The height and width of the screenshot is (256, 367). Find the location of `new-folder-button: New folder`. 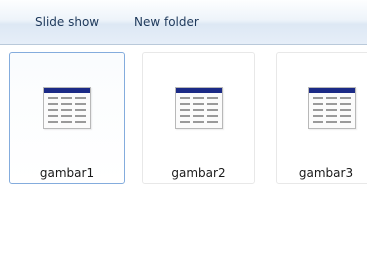

new-folder-button: New folder is located at coordinates (166, 22).